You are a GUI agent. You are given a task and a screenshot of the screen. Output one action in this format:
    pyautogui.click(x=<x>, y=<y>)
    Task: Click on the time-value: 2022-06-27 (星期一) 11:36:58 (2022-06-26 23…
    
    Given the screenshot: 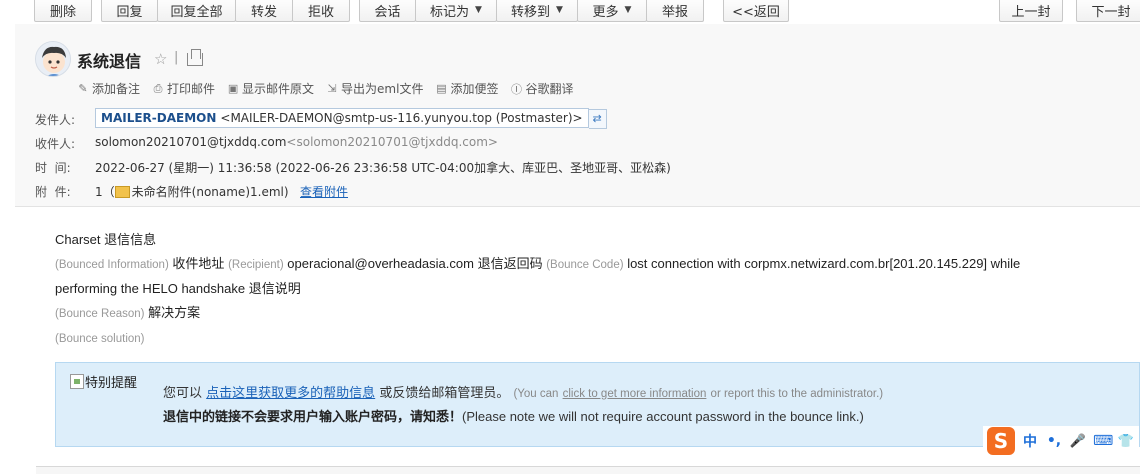 What is the action you would take?
    pyautogui.click(x=383, y=168)
    